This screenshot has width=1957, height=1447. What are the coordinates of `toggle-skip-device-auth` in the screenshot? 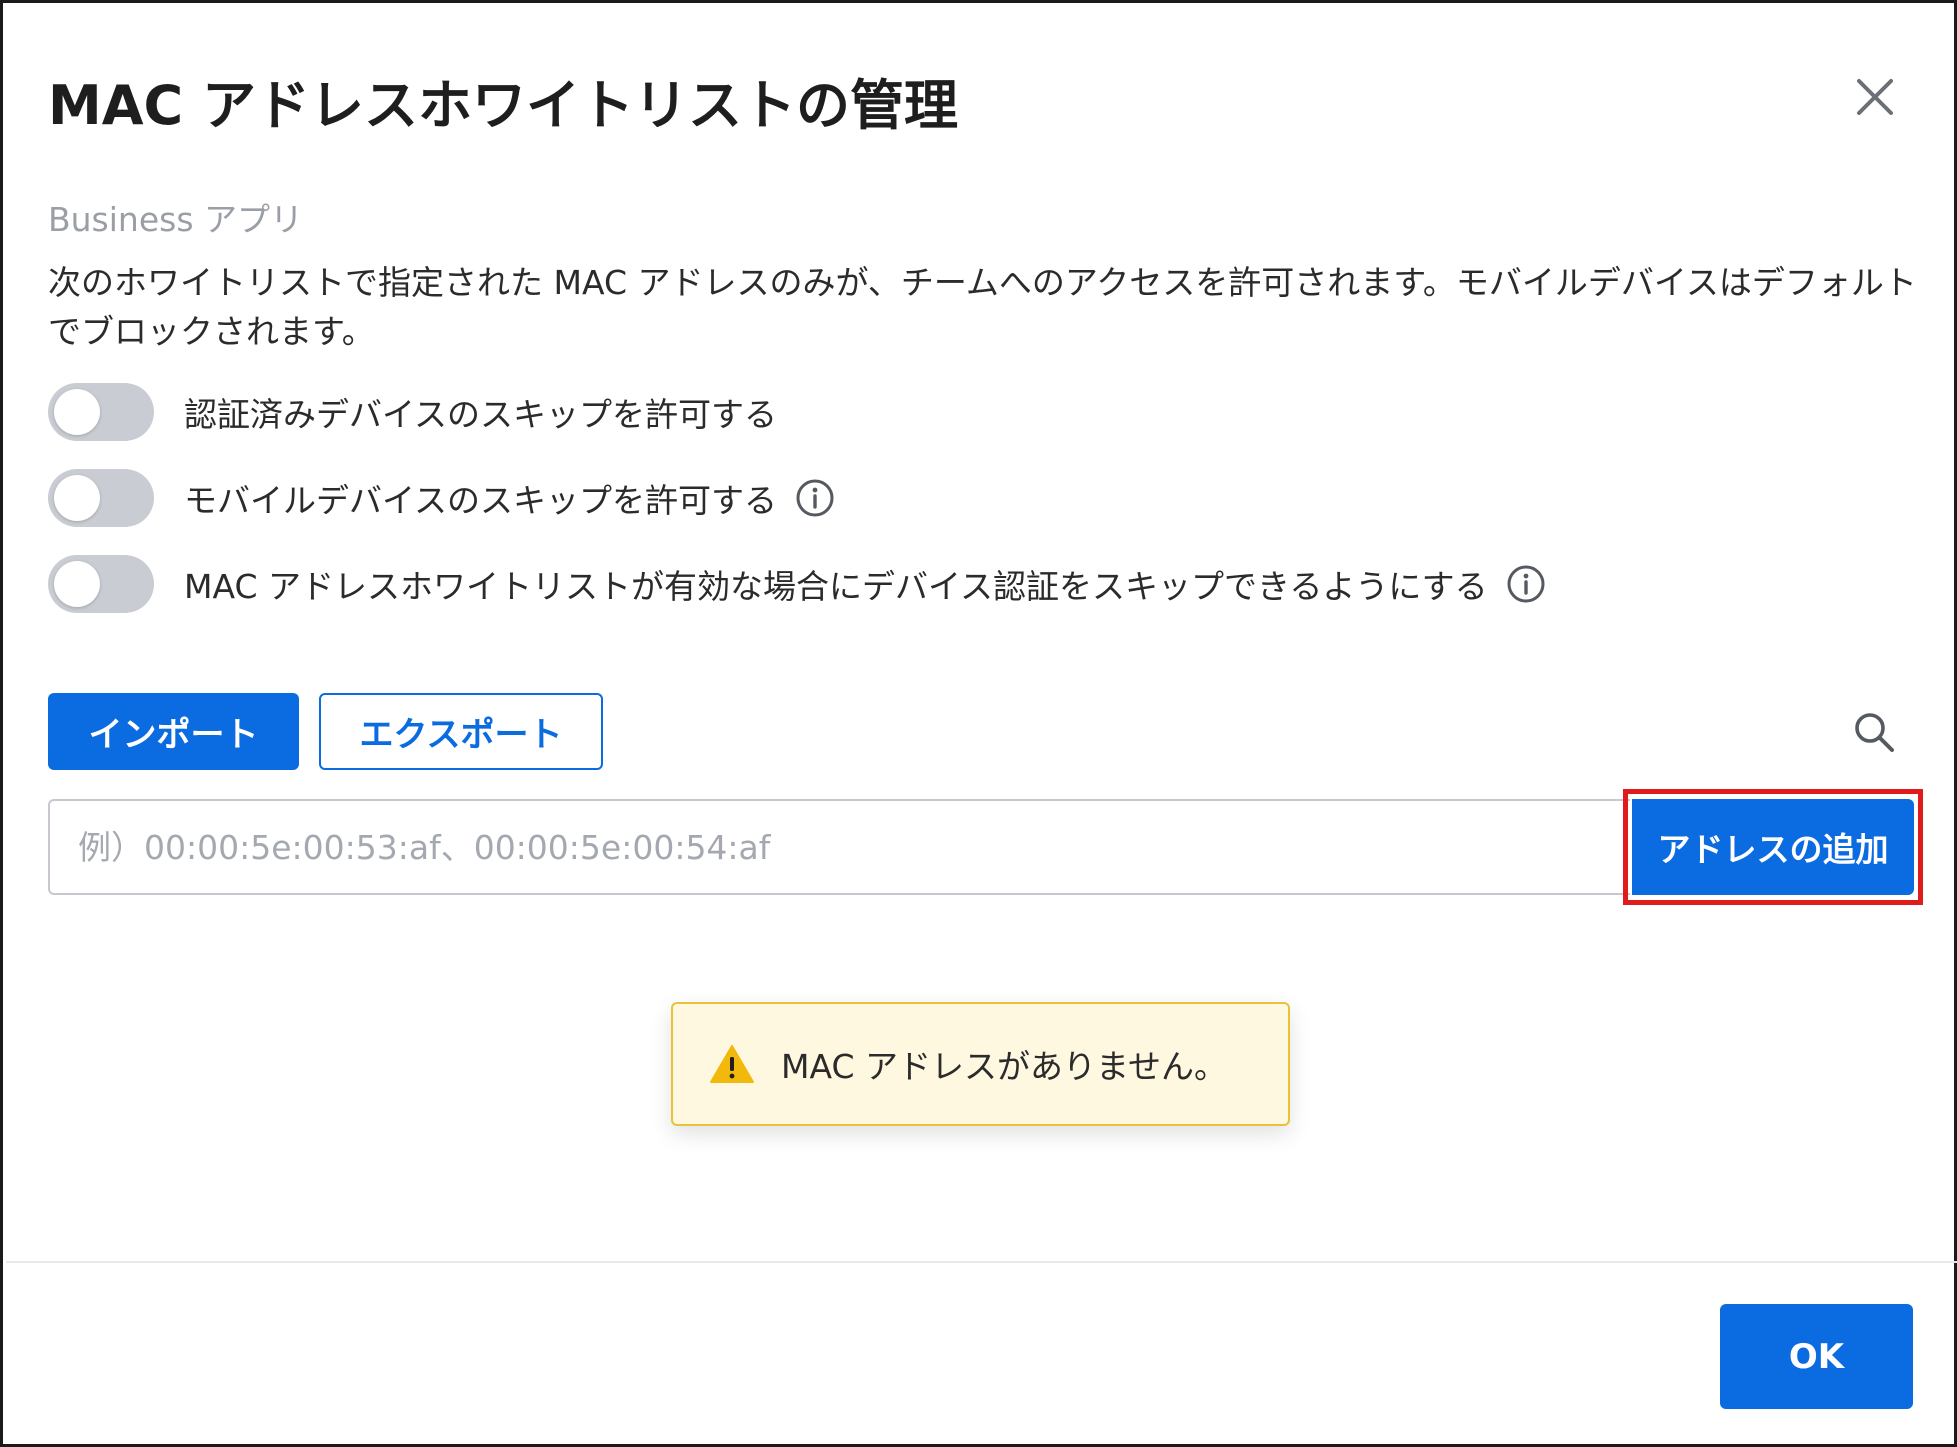 It's located at (101, 584).